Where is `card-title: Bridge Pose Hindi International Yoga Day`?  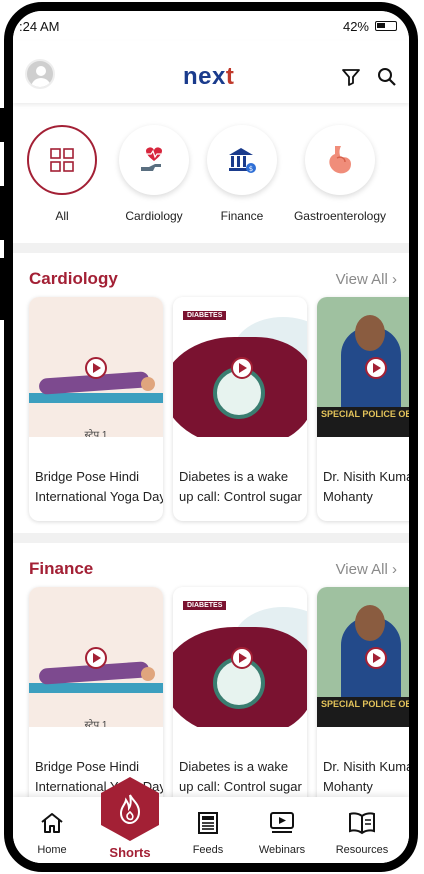
card-title: Bridge Pose Hindi International Yoga Day is located at coordinates (99, 486).